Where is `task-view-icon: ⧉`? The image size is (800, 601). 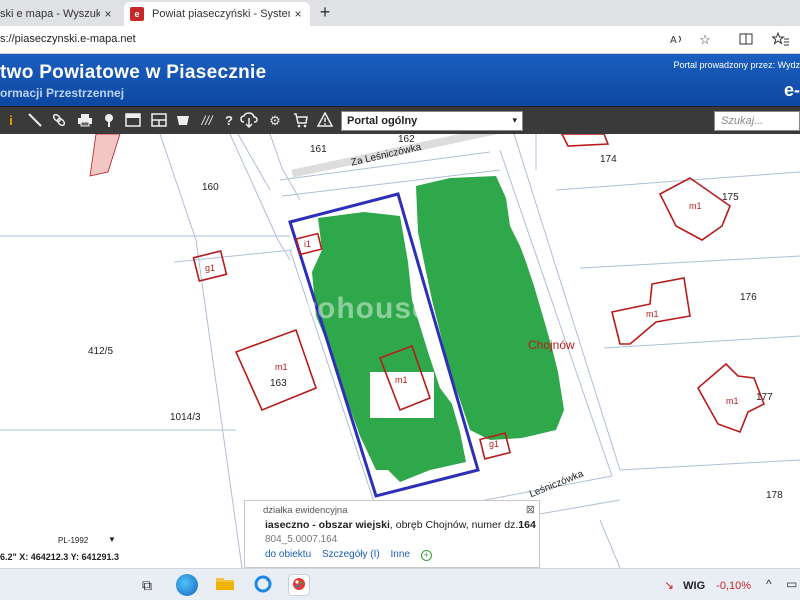
task-view-icon: ⧉ is located at coordinates (147, 585).